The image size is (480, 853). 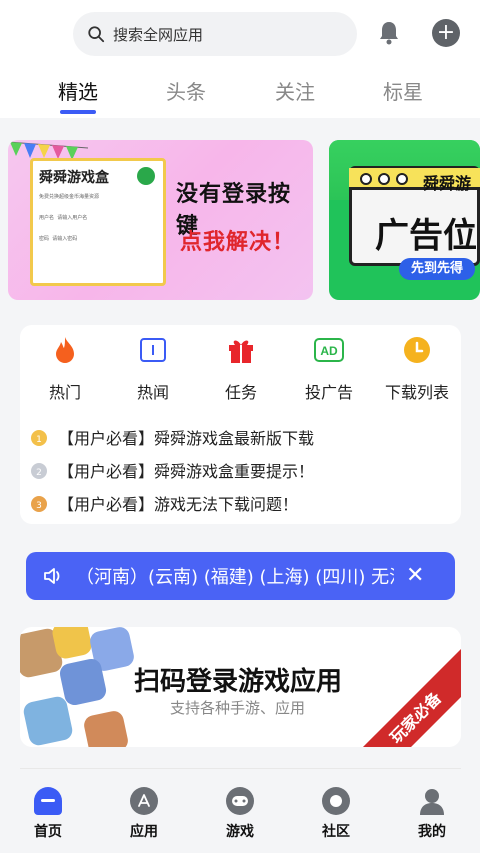 I want to click on quick-action-label: 投广告, so click(x=328, y=392).